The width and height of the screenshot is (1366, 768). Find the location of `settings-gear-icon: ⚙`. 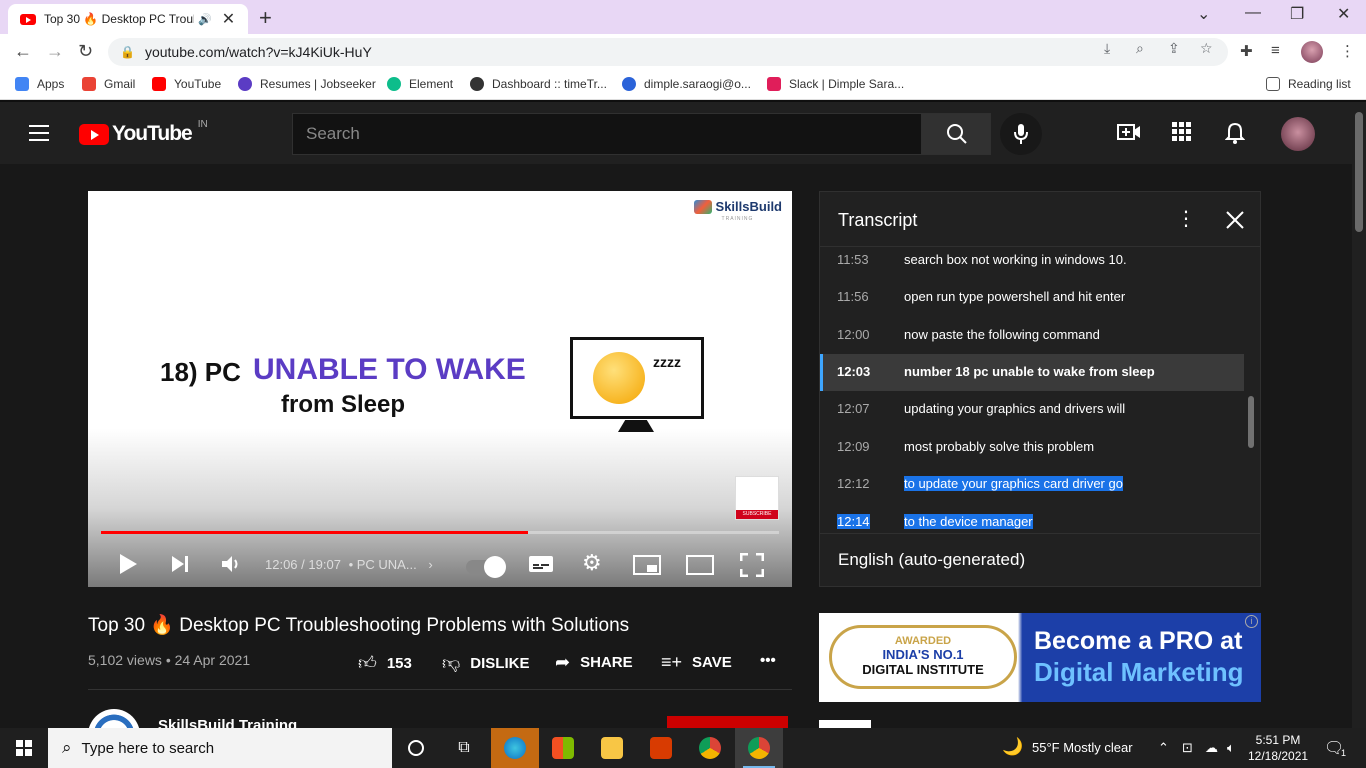

settings-gear-icon: ⚙ is located at coordinates (592, 563).